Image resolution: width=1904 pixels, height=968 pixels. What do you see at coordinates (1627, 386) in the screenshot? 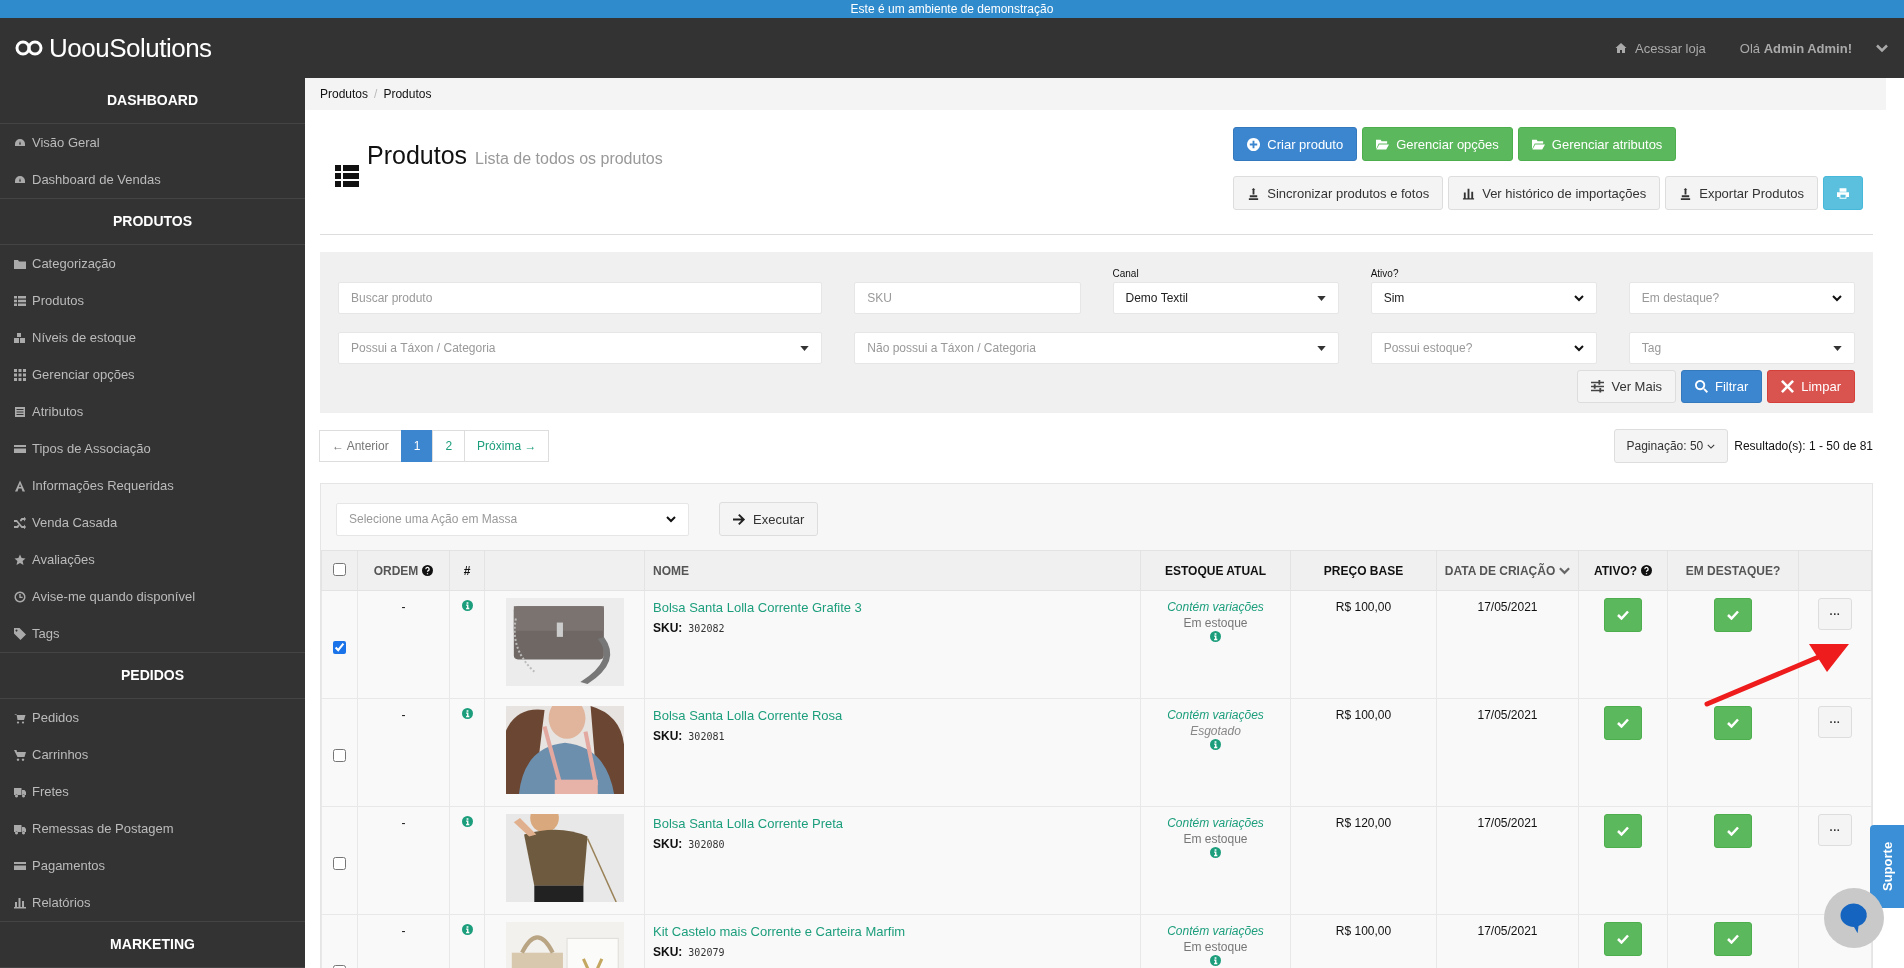
I see `filter-button: Ver Mais` at bounding box center [1627, 386].